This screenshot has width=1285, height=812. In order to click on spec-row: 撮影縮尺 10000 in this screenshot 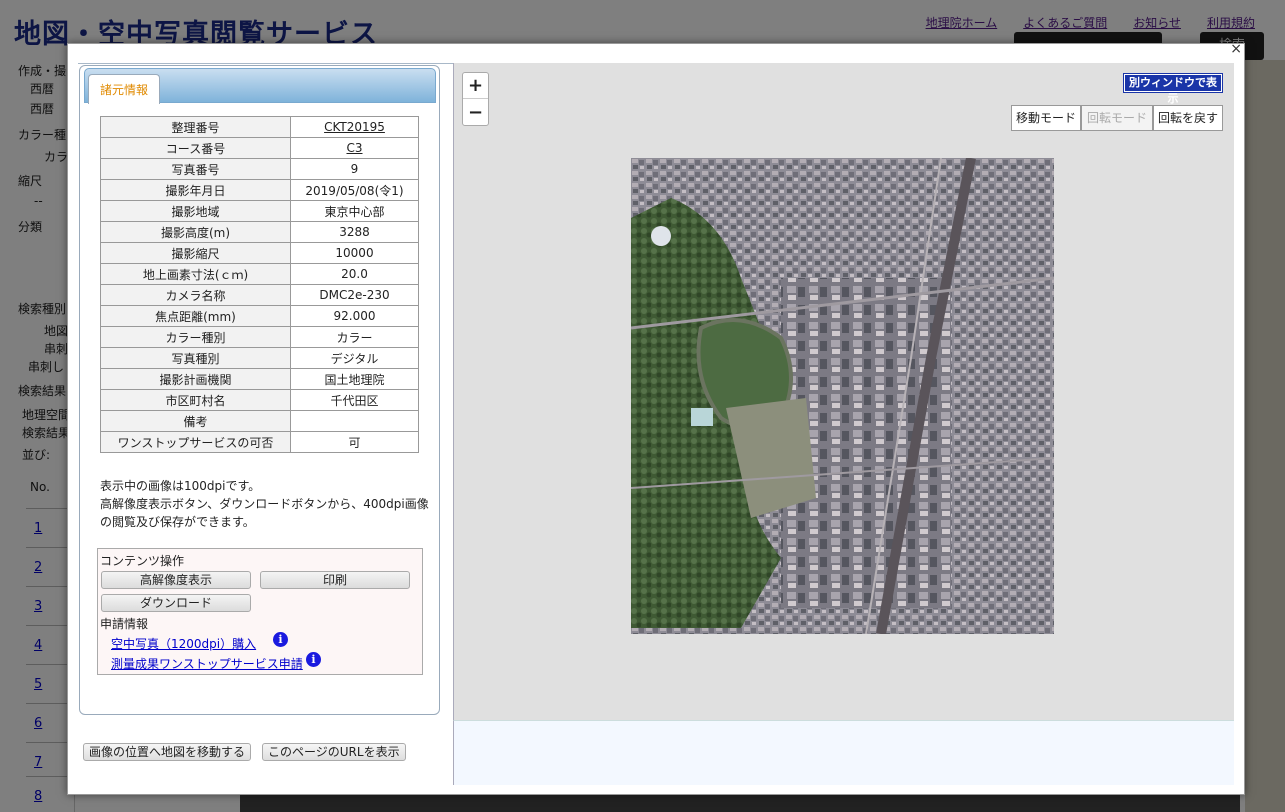, I will do `click(259, 253)`.